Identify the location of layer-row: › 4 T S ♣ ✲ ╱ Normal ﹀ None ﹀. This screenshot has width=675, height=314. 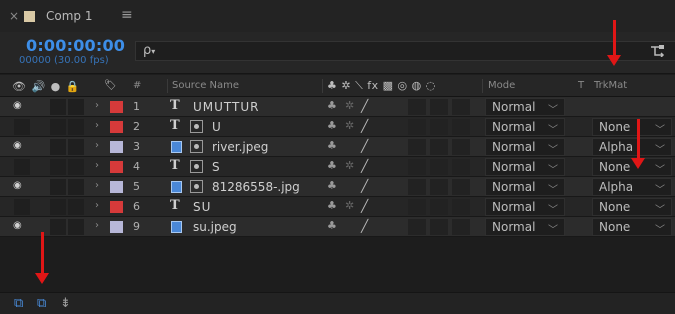
(337, 167).